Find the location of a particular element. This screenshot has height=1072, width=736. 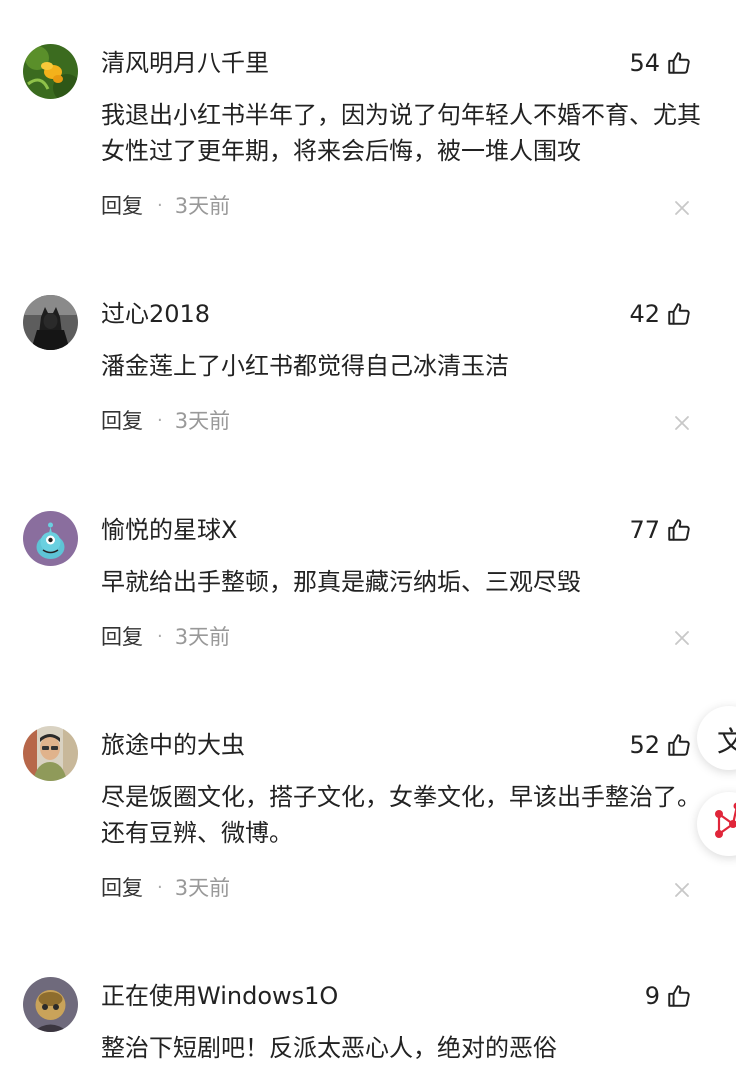

like-count: 9 is located at coordinates (652, 996).